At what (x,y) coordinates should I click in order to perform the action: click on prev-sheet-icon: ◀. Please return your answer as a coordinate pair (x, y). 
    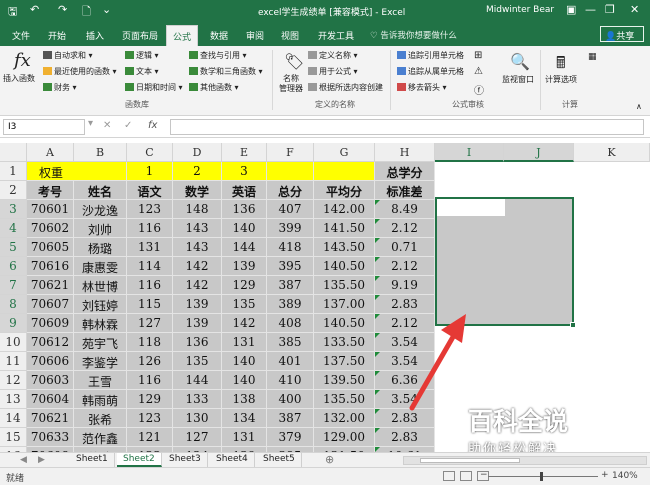
    Looking at the image, I should click on (23, 460).